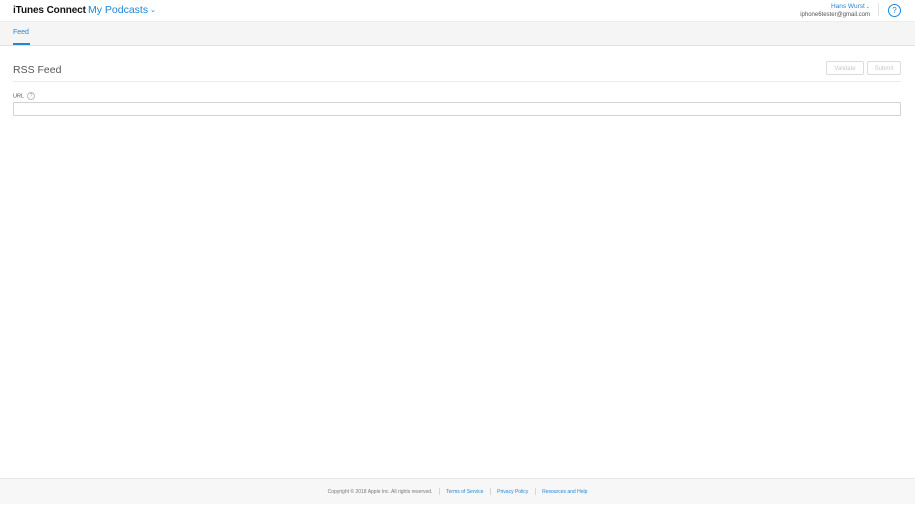  Describe the element at coordinates (884, 68) in the screenshot. I see `submit-button: Submit` at that location.